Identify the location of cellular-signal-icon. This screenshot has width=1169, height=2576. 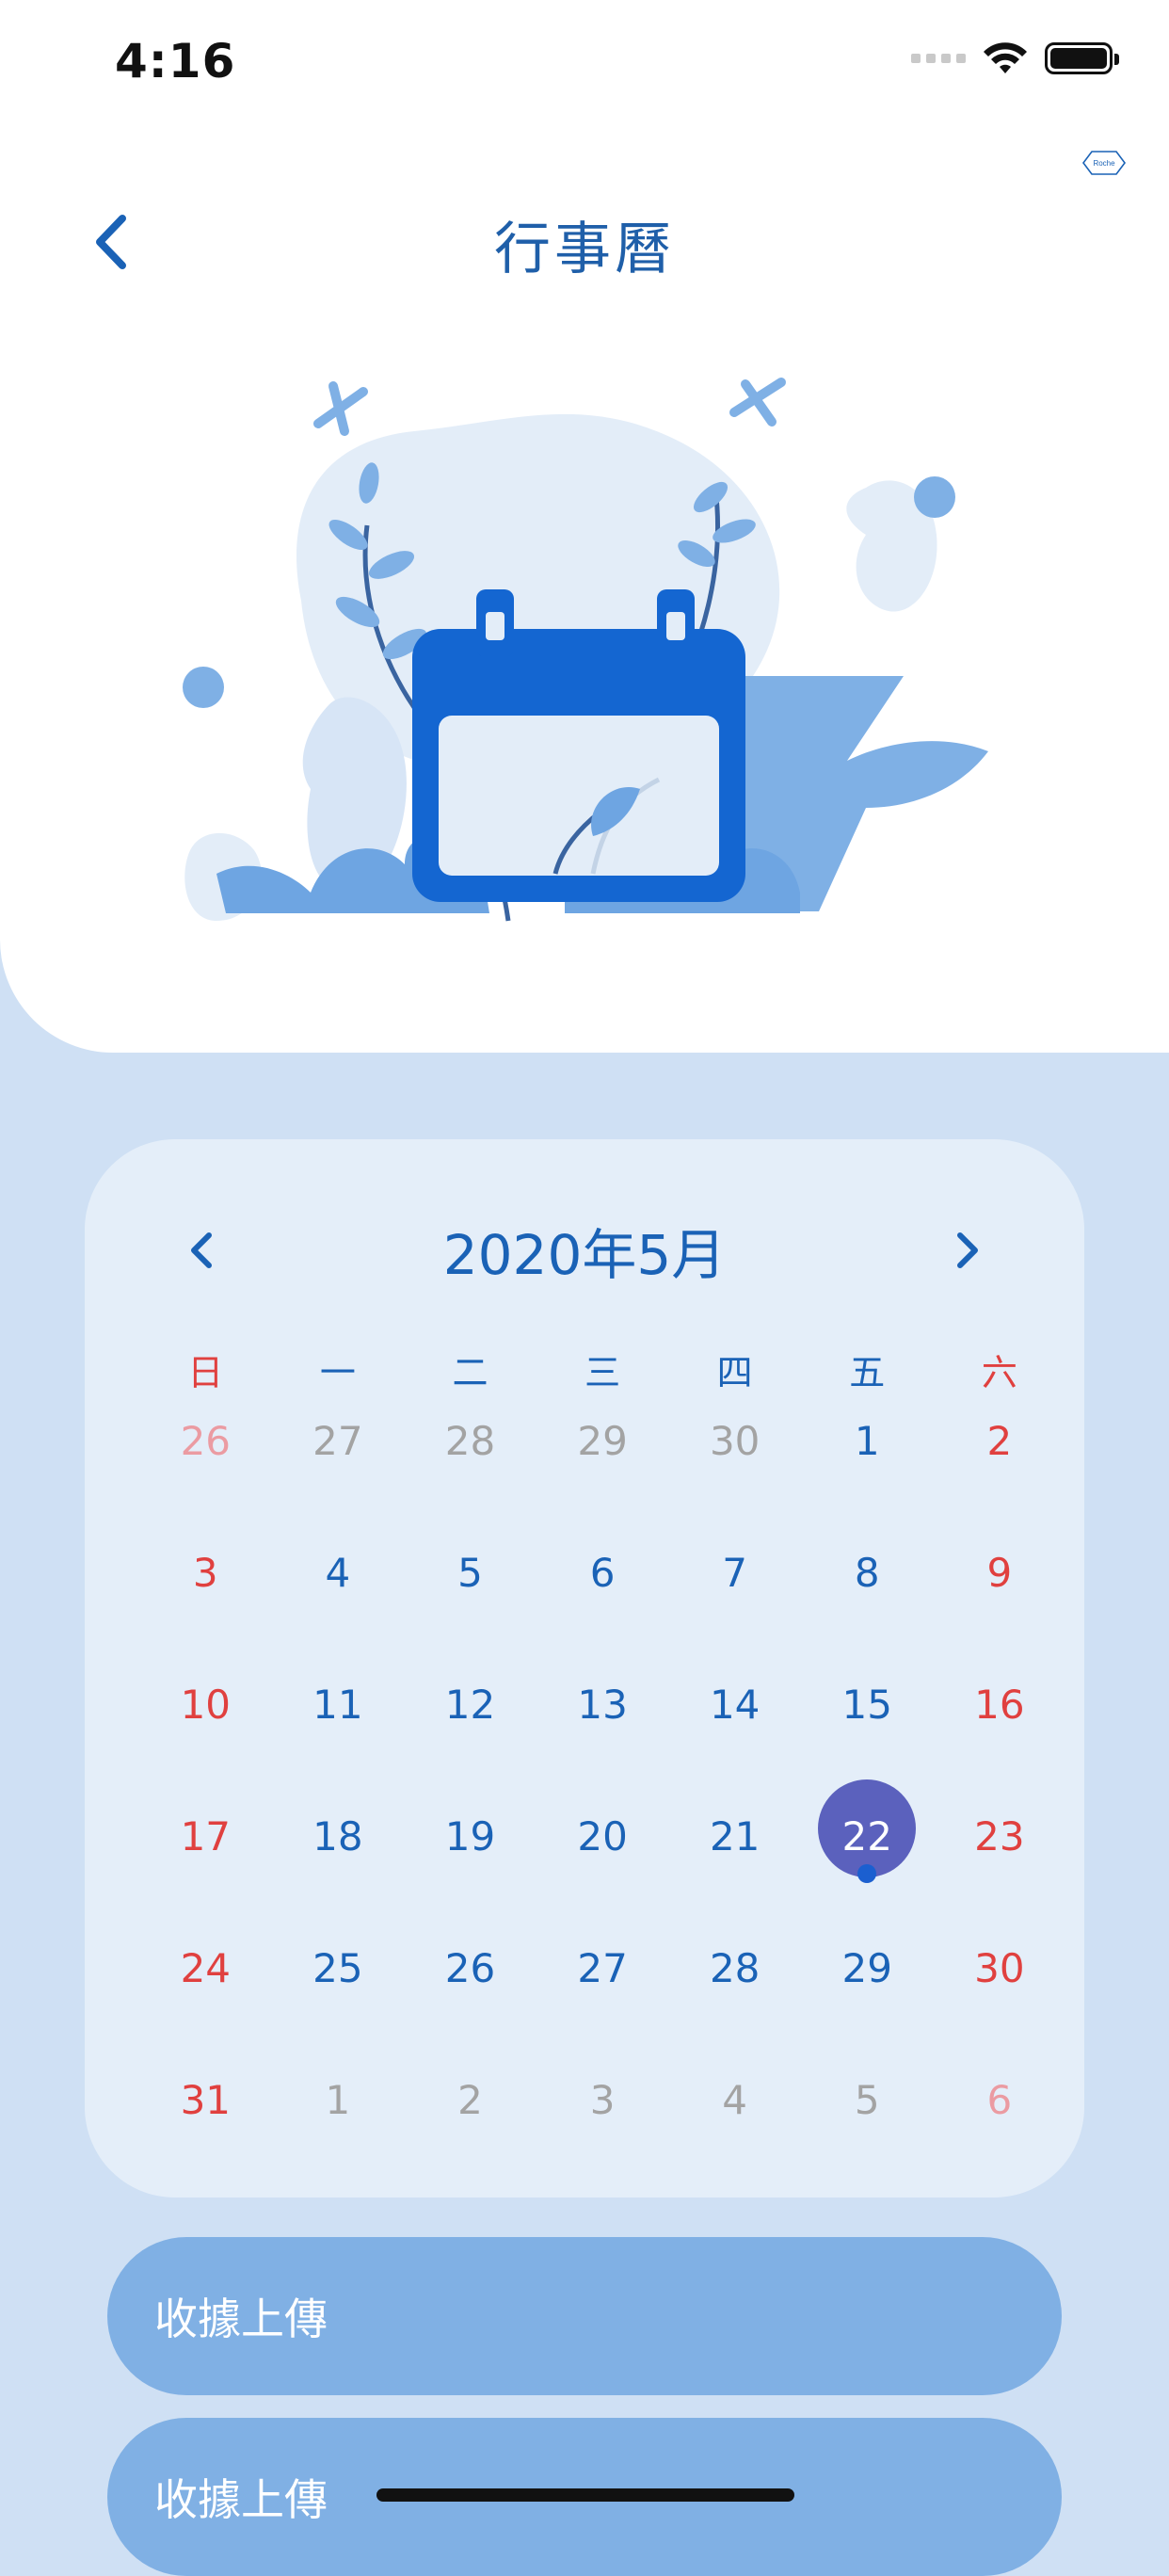
(938, 58).